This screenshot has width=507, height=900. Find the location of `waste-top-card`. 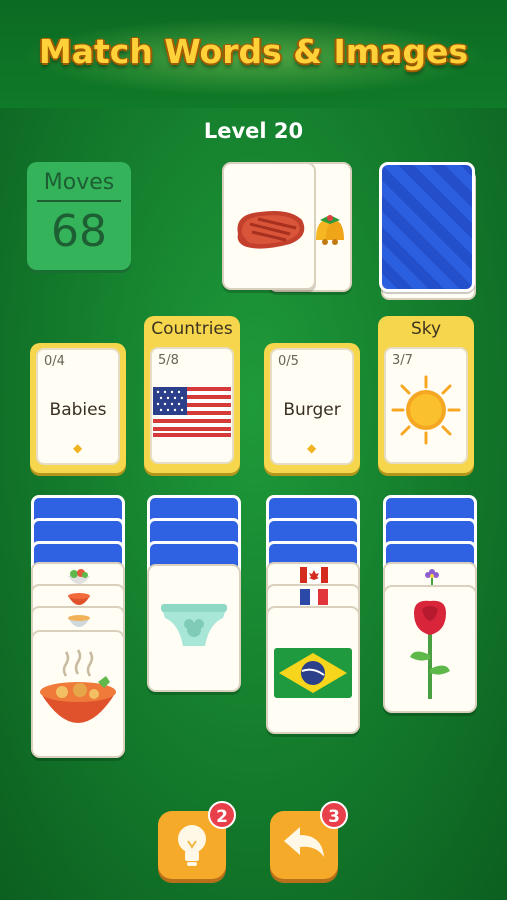

waste-top-card is located at coordinates (269, 226).